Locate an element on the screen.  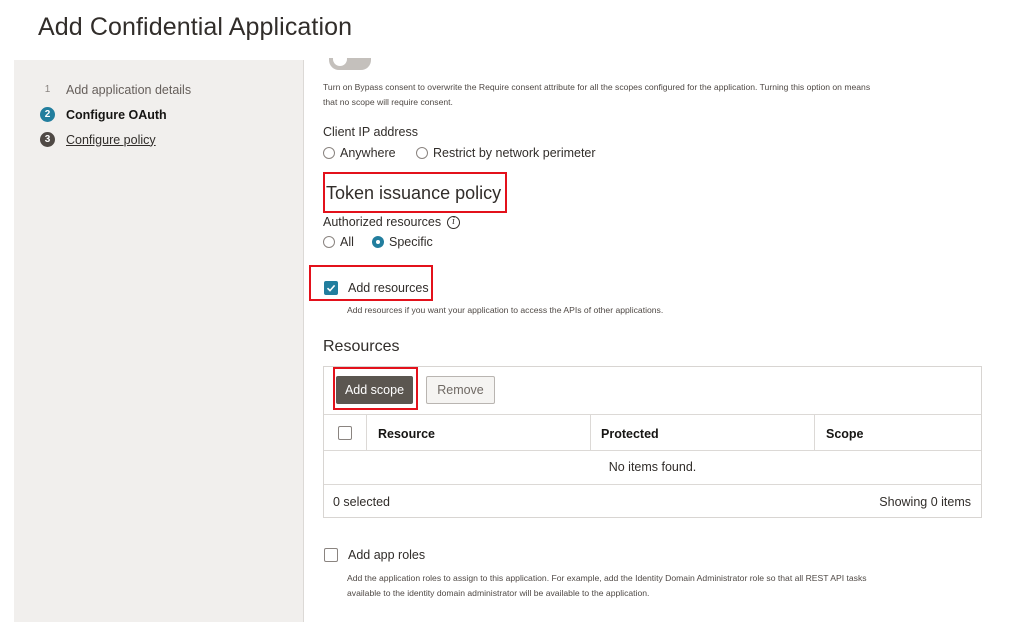
step-number: 2 is located at coordinates (47, 114).